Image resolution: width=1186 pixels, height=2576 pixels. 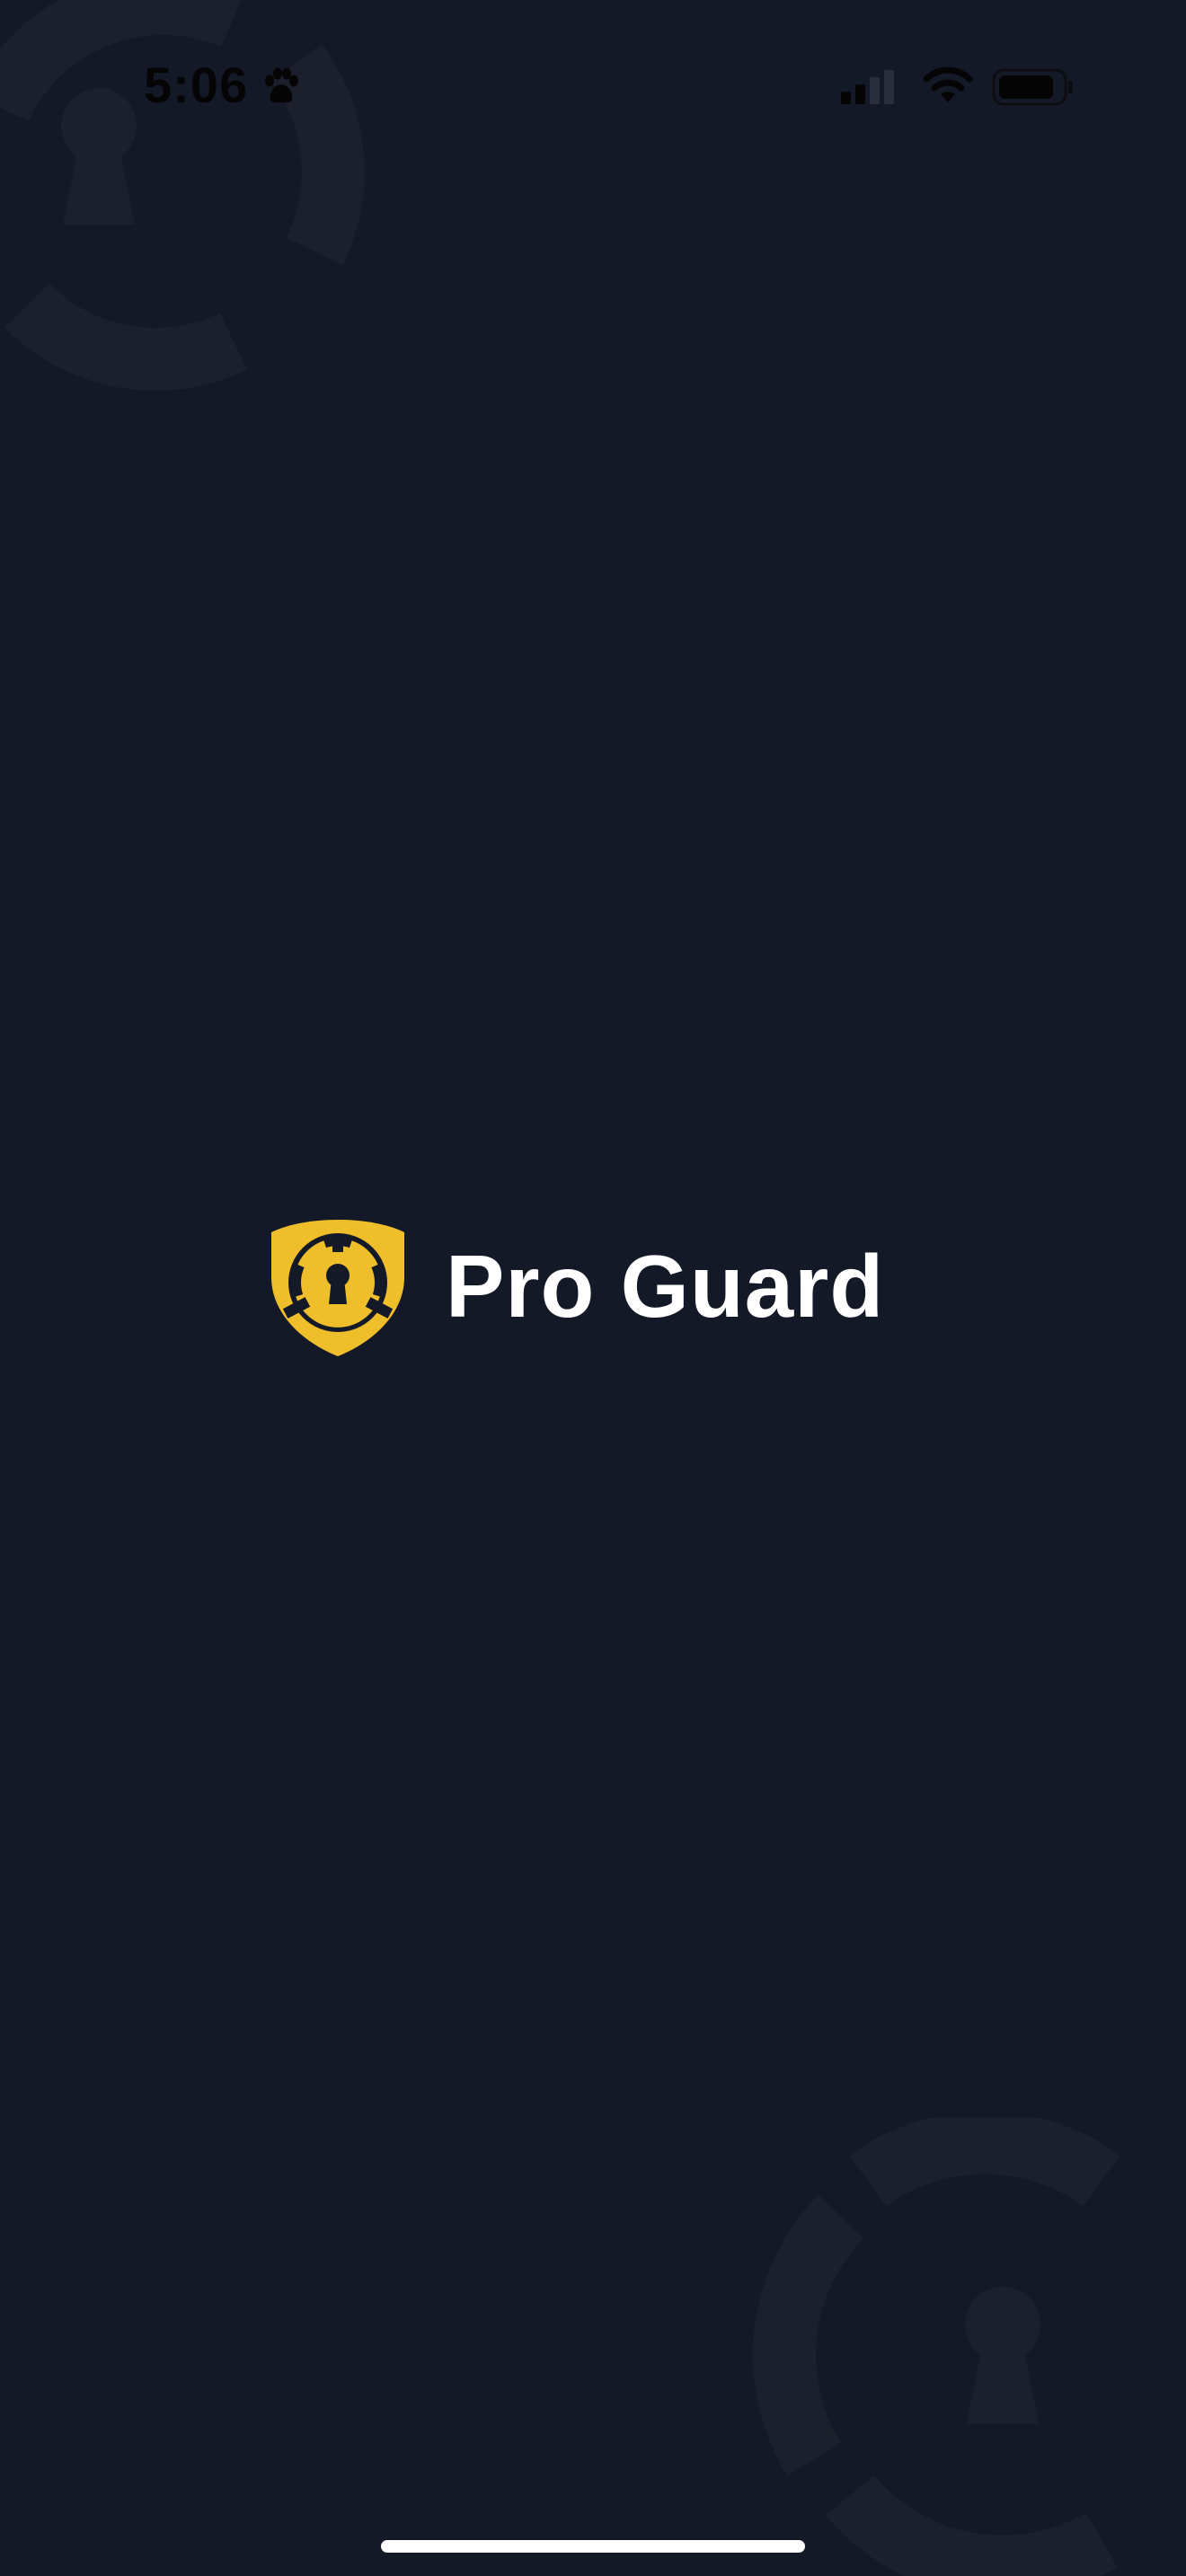 I want to click on cellular-signal-icon, so click(x=867, y=87).